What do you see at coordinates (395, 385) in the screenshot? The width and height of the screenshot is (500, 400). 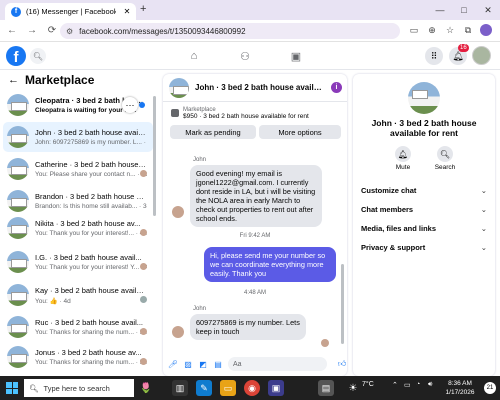 I see `tray-chevron-icon: ⌃` at bounding box center [395, 385].